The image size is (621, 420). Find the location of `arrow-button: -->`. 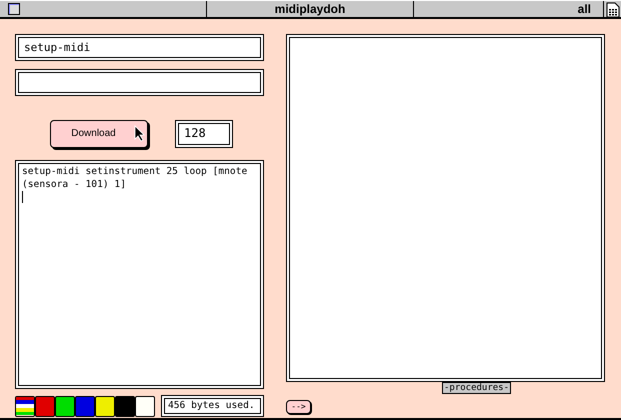

arrow-button: --> is located at coordinates (298, 407).